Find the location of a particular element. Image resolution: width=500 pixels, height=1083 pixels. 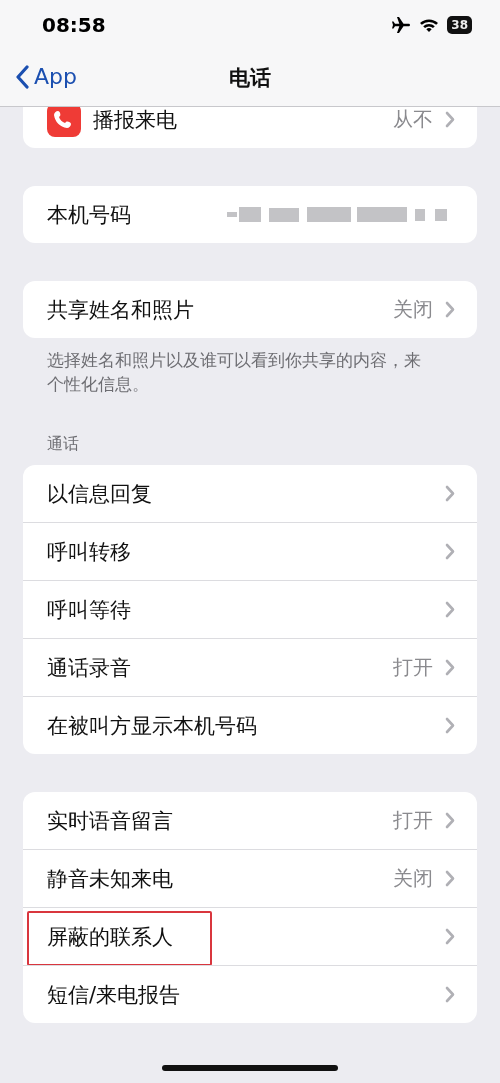

settings-card: 播报来电 从不 is located at coordinates (250, 127).